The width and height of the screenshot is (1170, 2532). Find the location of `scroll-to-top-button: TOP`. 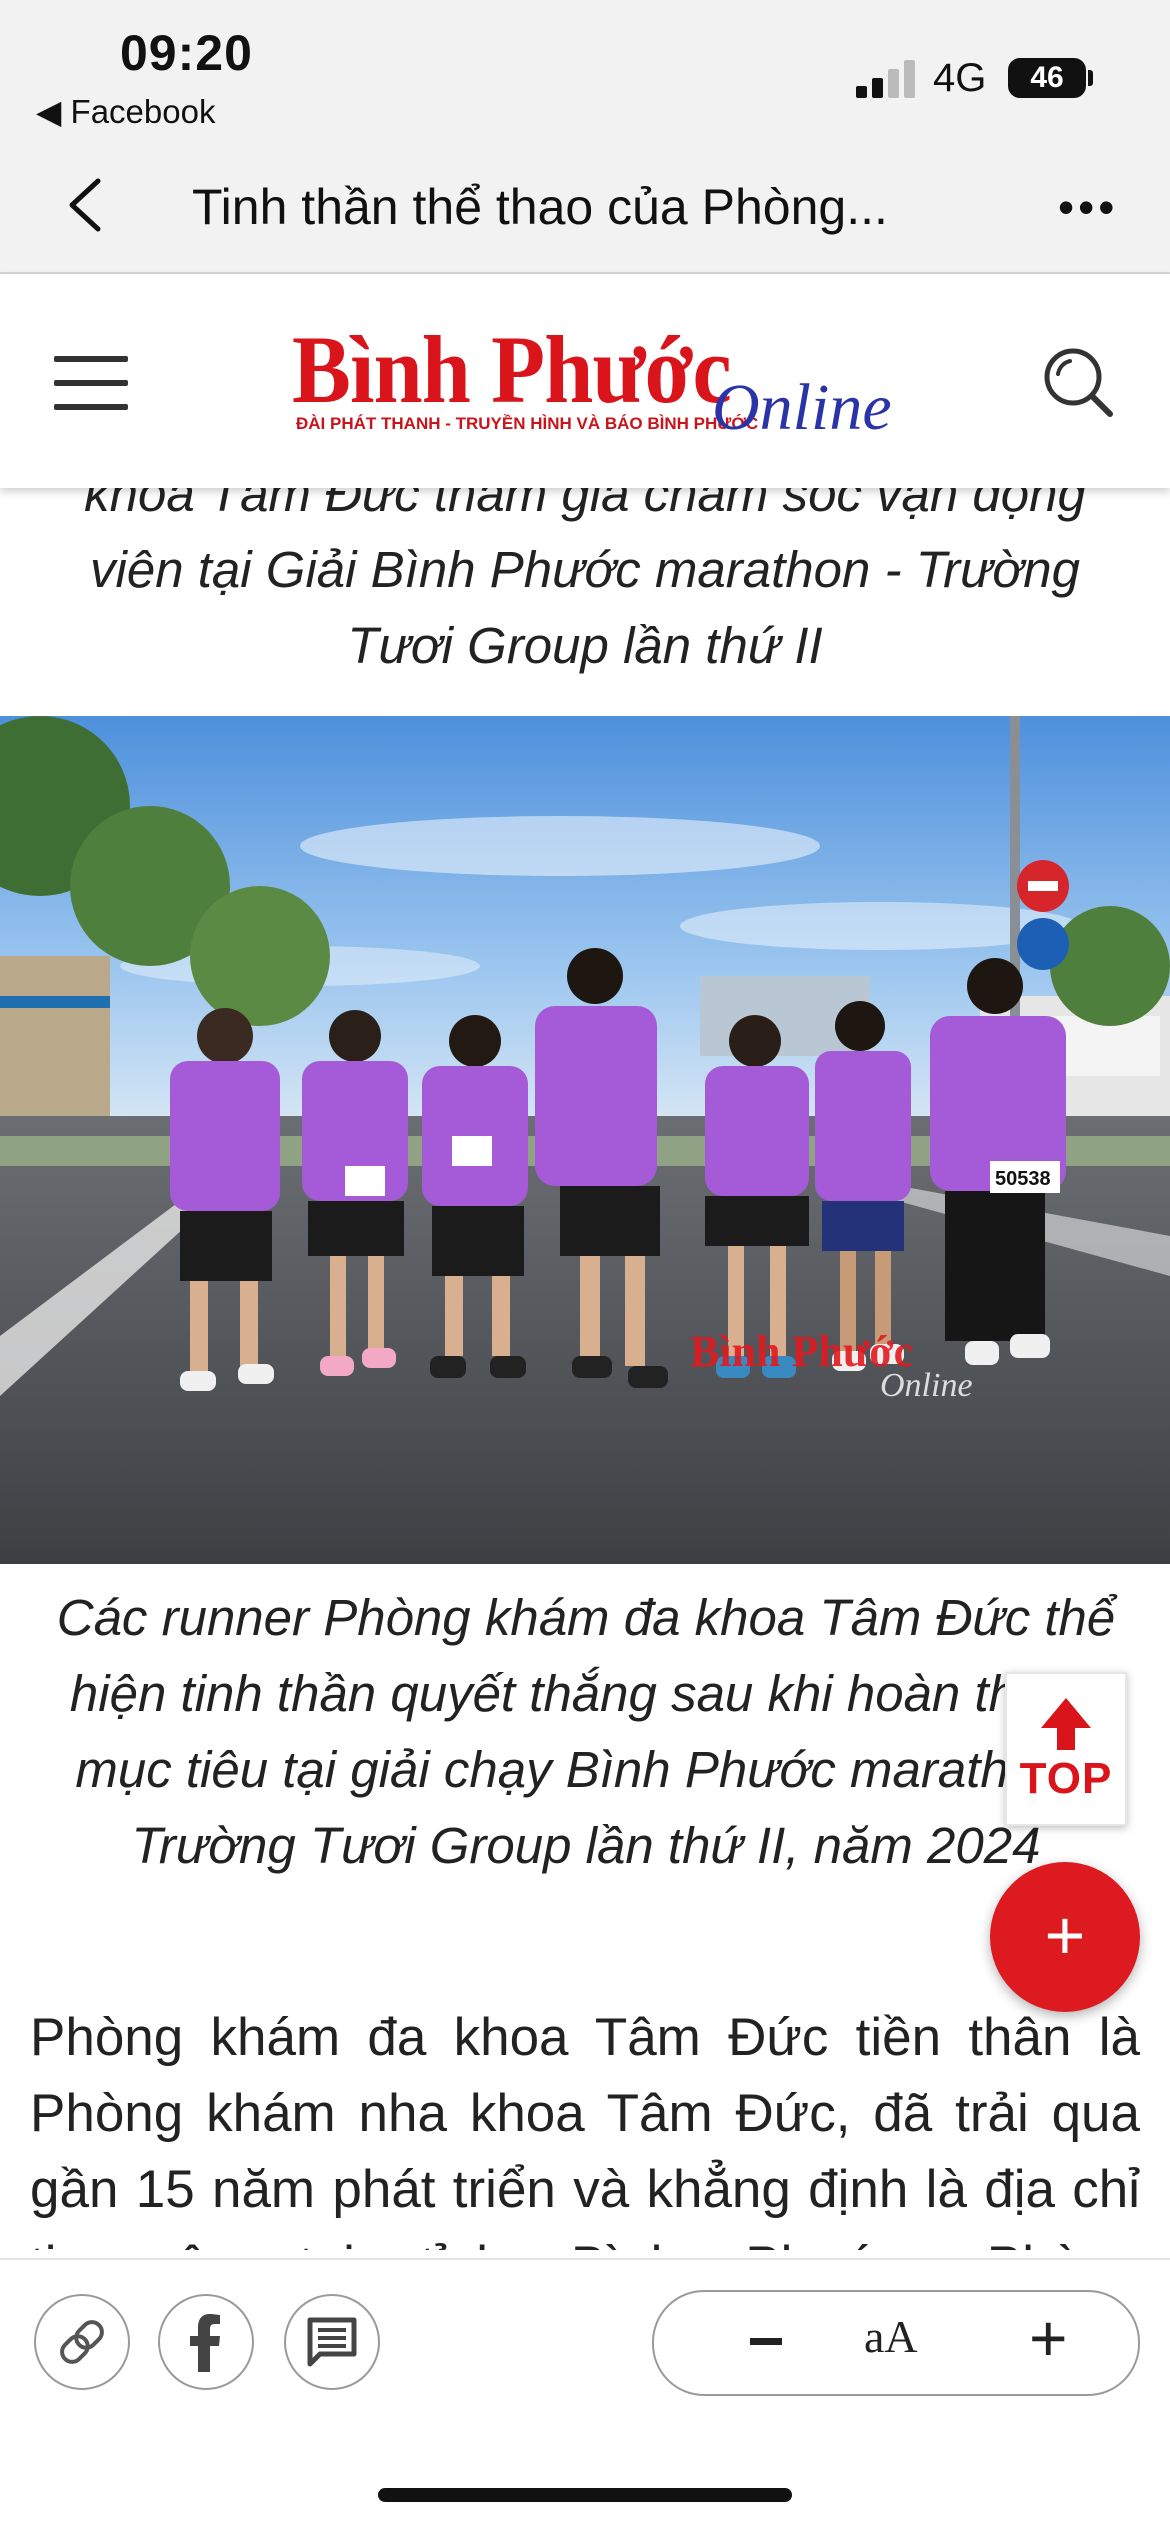

scroll-to-top-button: TOP is located at coordinates (1066, 1749).